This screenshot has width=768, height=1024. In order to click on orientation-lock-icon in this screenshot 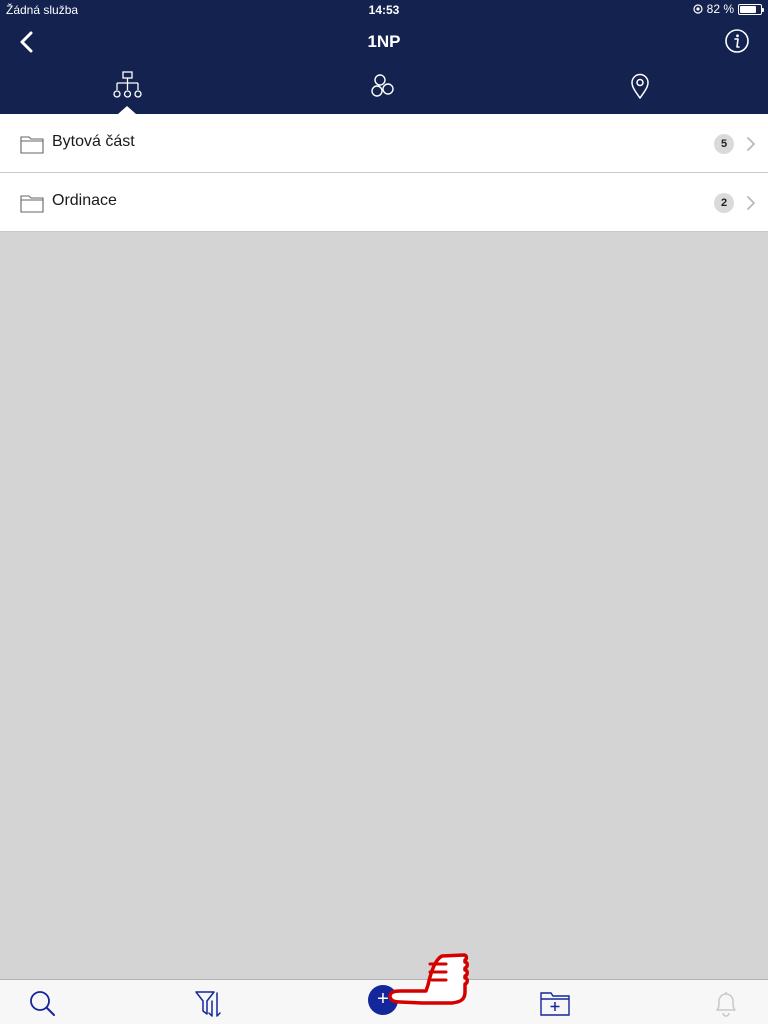, I will do `click(698, 9)`.